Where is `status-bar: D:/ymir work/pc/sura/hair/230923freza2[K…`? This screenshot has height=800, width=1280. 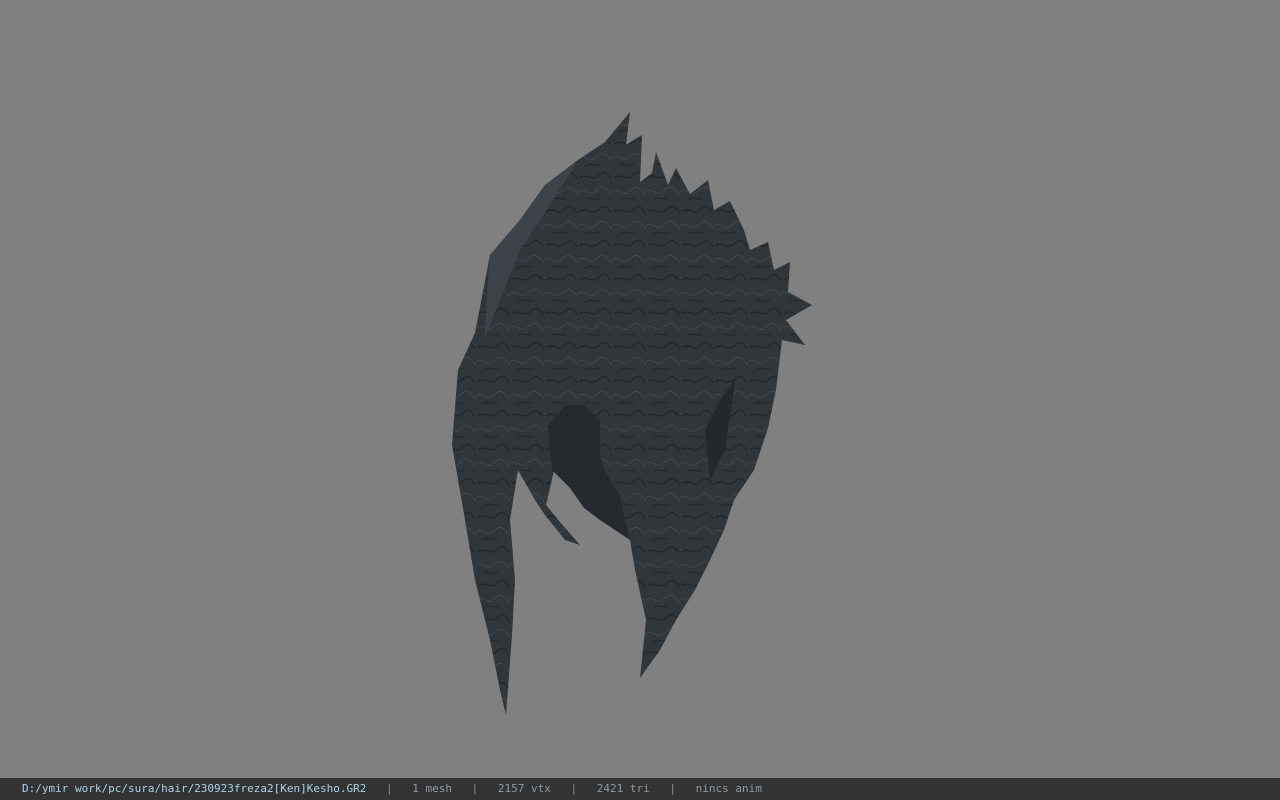 status-bar: D:/ymir work/pc/sura/hair/230923freza2[K… is located at coordinates (640, 789).